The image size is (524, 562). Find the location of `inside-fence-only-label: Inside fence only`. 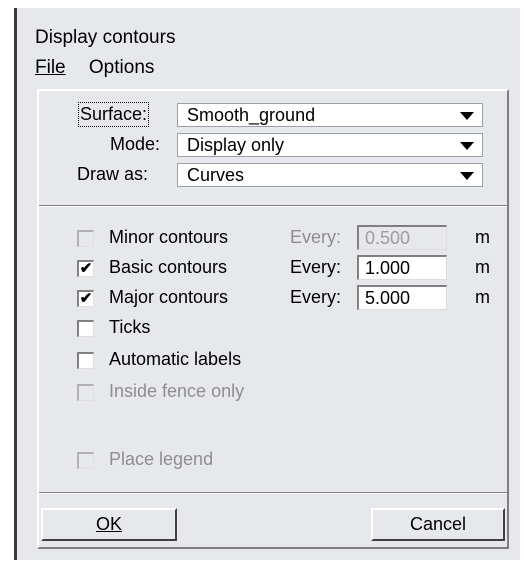

inside-fence-only-label: Inside fence only is located at coordinates (177, 391).